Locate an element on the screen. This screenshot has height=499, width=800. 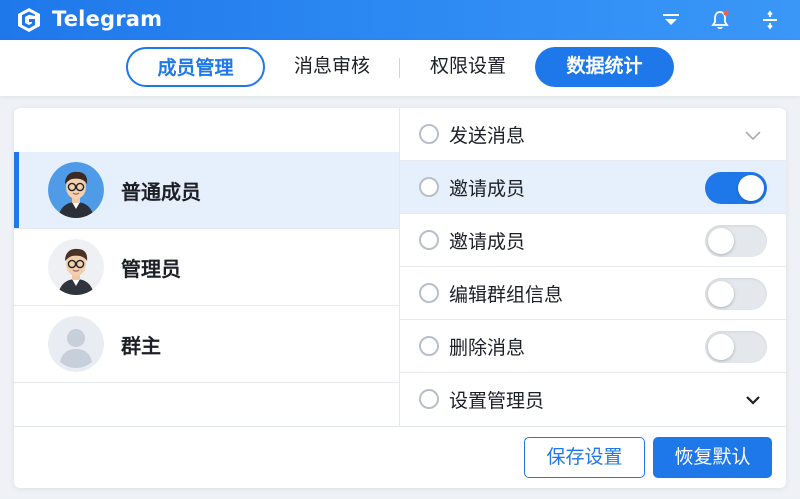
restore-defaults-button: 恢复默认 is located at coordinates (712, 457).